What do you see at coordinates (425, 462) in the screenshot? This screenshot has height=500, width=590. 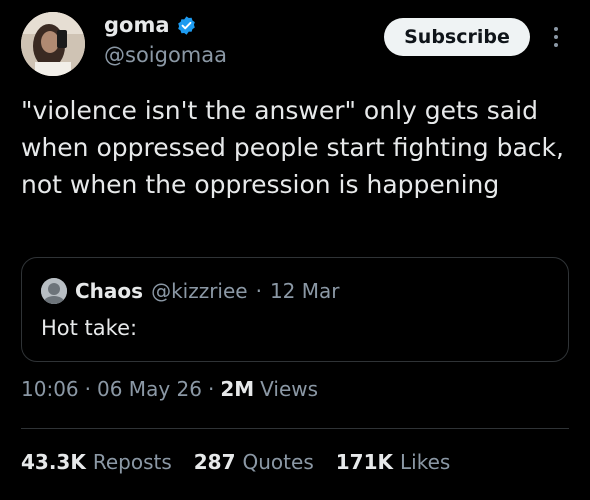 I see `likes-label: Likes` at bounding box center [425, 462].